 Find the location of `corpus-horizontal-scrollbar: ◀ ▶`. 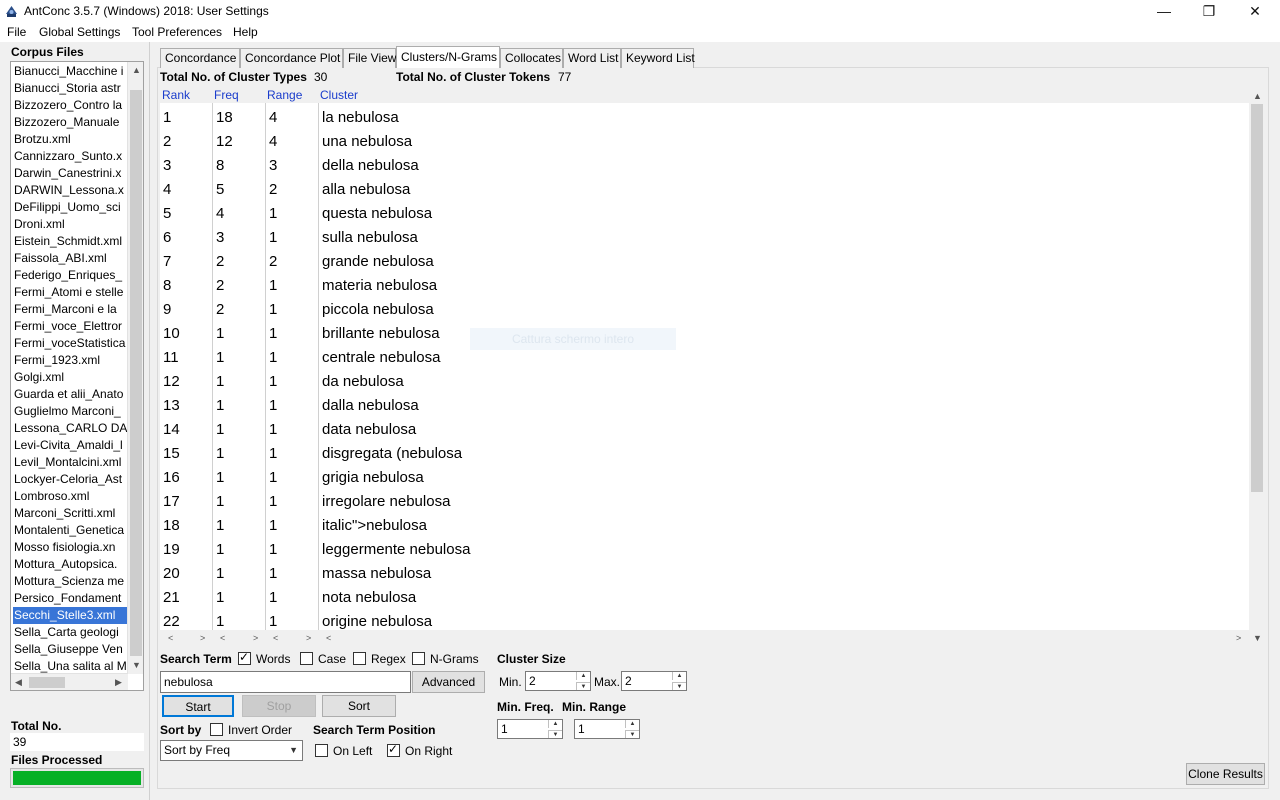

corpus-horizontal-scrollbar: ◀ ▶ is located at coordinates (69, 681).